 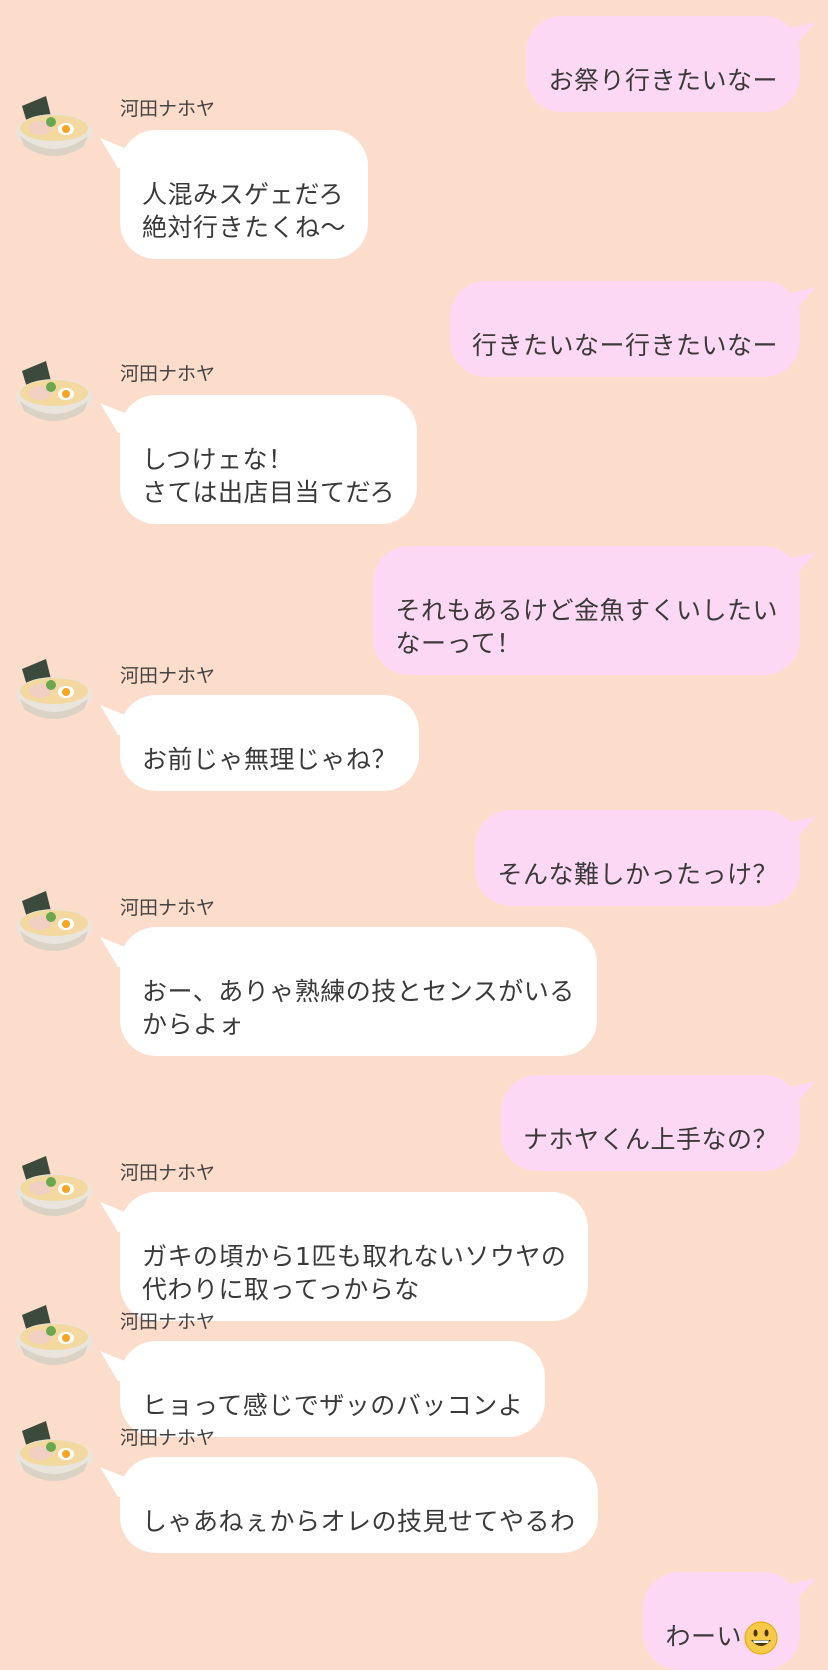 What do you see at coordinates (624, 329) in the screenshot?
I see `outgoing-bubble: 行きたいなー行きたいなー` at bounding box center [624, 329].